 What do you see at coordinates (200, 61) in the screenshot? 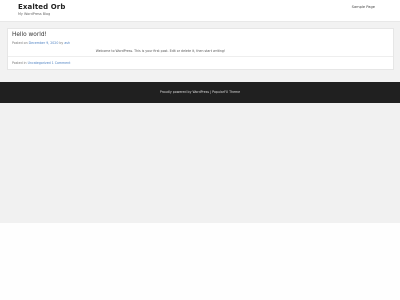
I see `post-footer: Posted in Uncategorized 1 Comment` at bounding box center [200, 61].